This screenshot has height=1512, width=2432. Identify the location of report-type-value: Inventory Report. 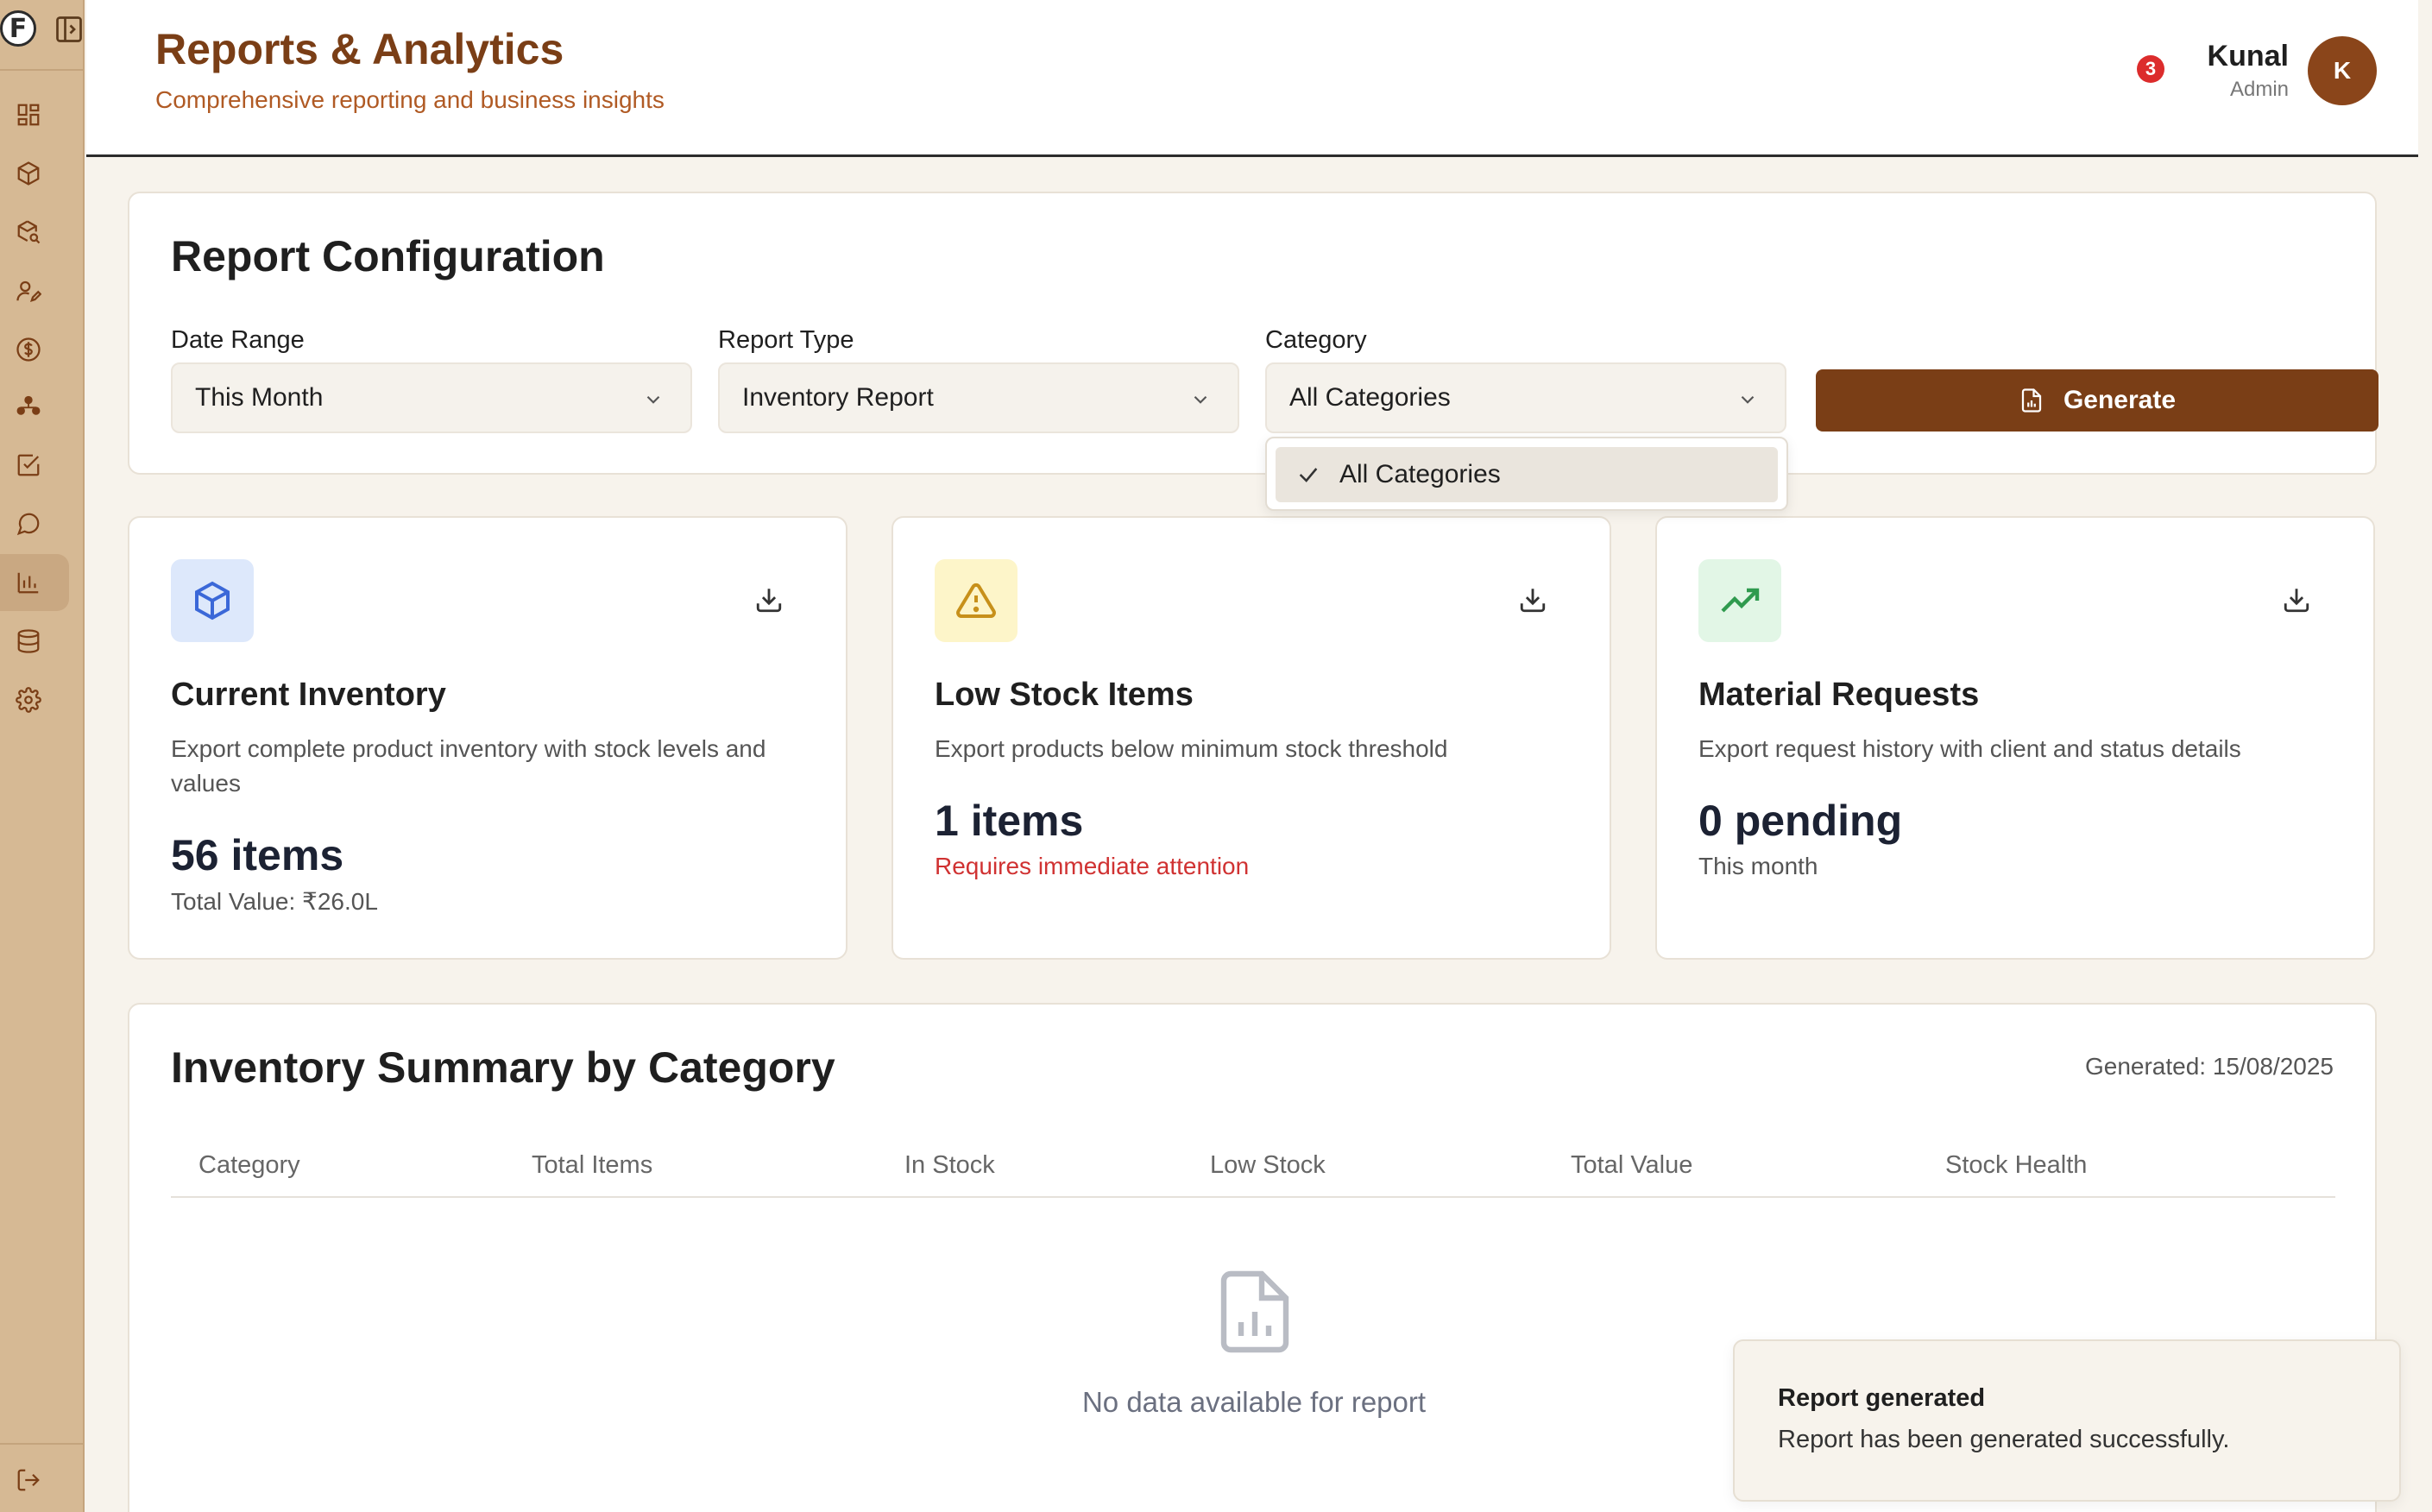
(838, 398).